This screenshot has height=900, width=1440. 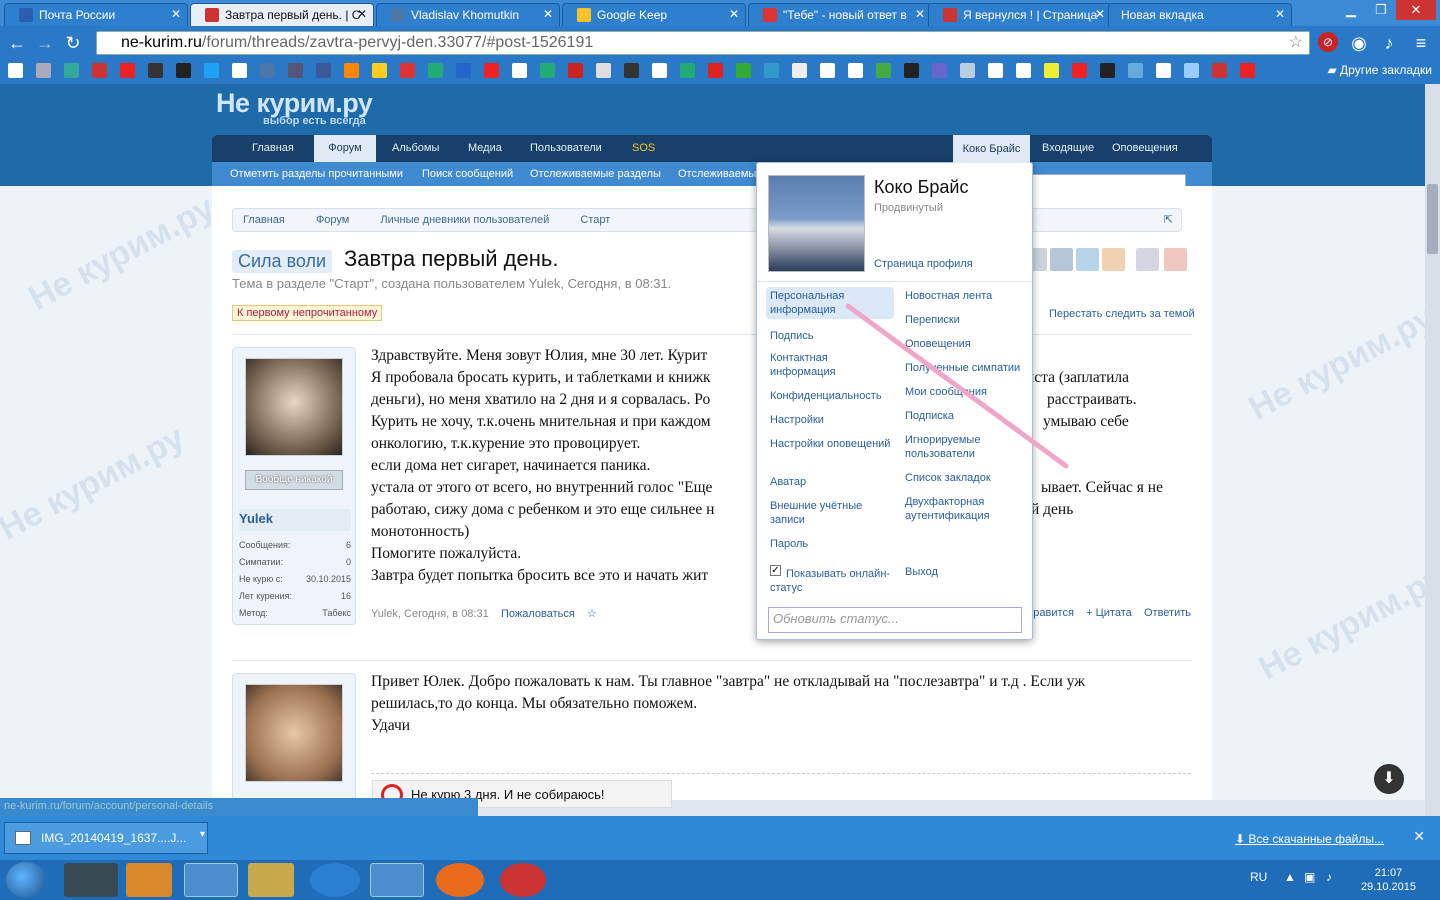 What do you see at coordinates (595, 174) in the screenshot?
I see `watched-forums-link: Отслеживаемые разделы` at bounding box center [595, 174].